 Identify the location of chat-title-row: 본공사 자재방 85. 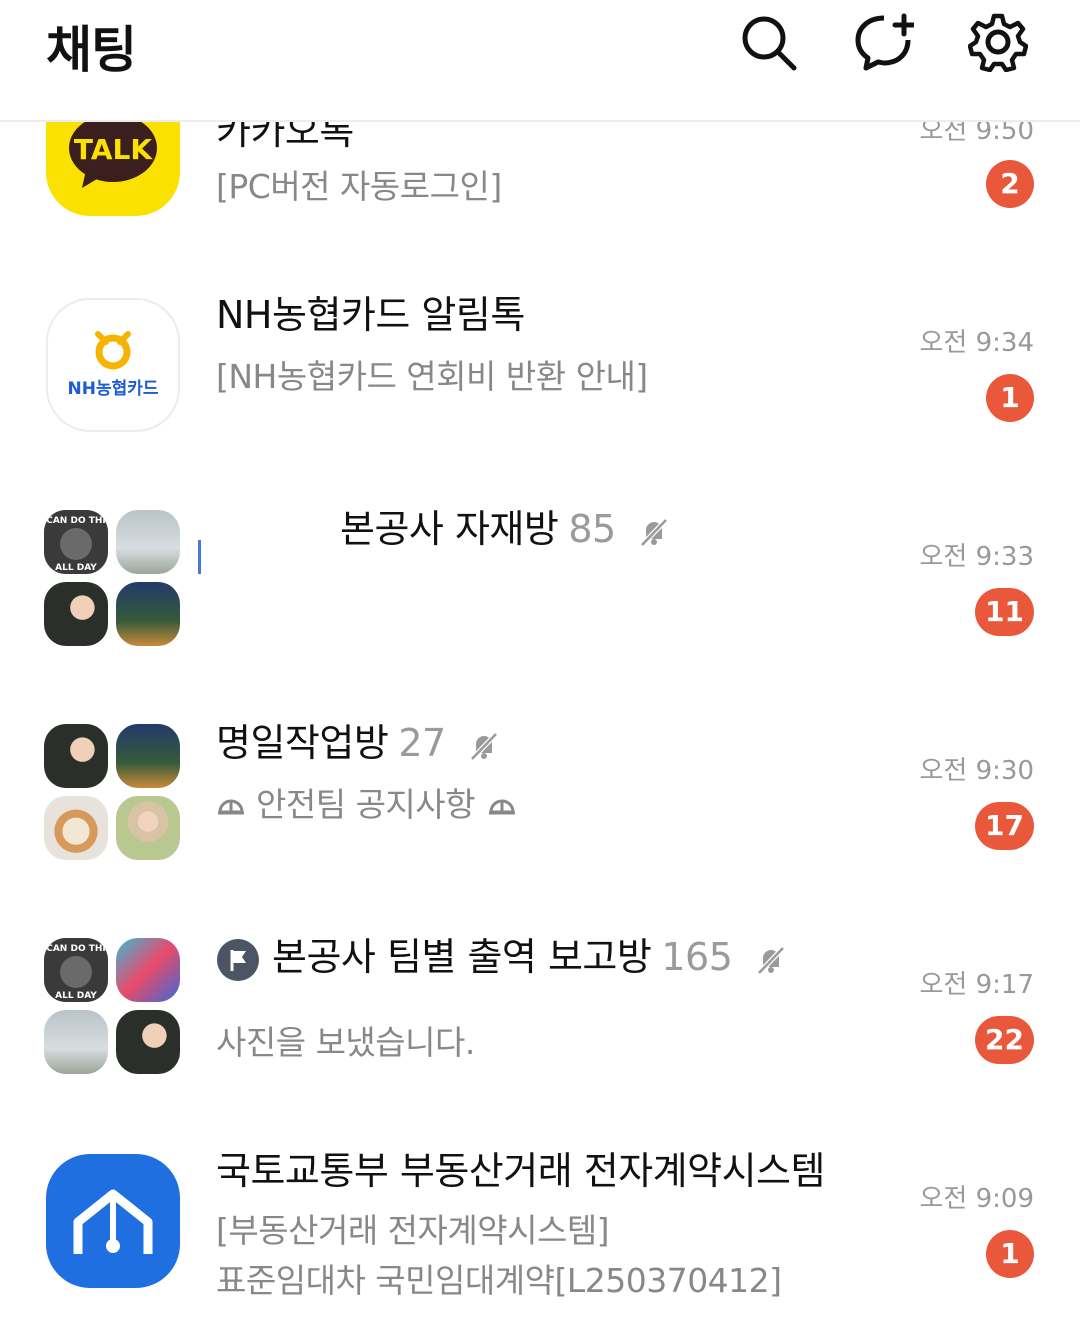
(505, 525).